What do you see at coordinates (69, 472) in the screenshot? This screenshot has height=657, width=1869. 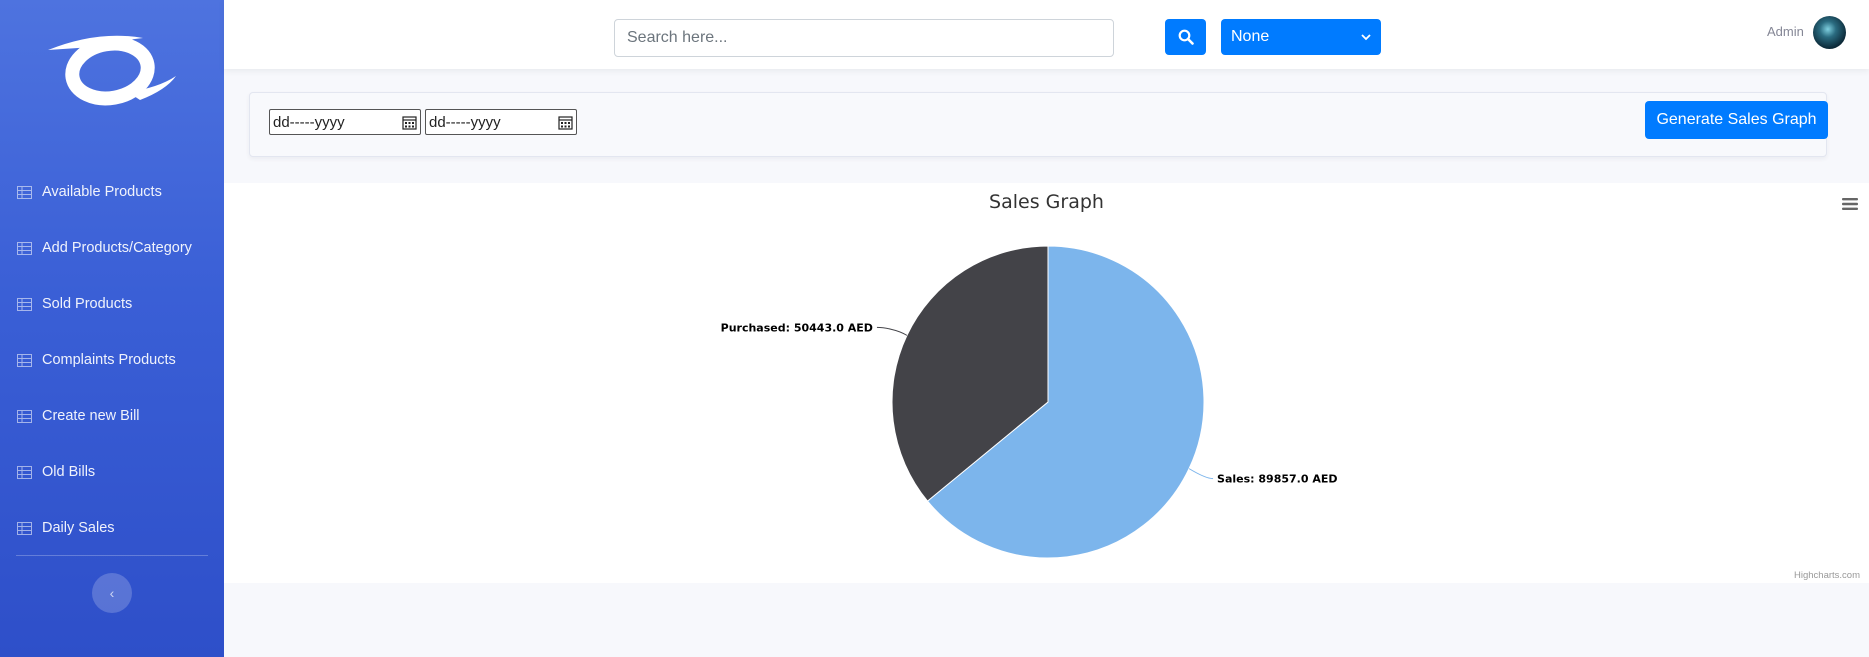 I see `sidebar-item-label: Old Bills` at bounding box center [69, 472].